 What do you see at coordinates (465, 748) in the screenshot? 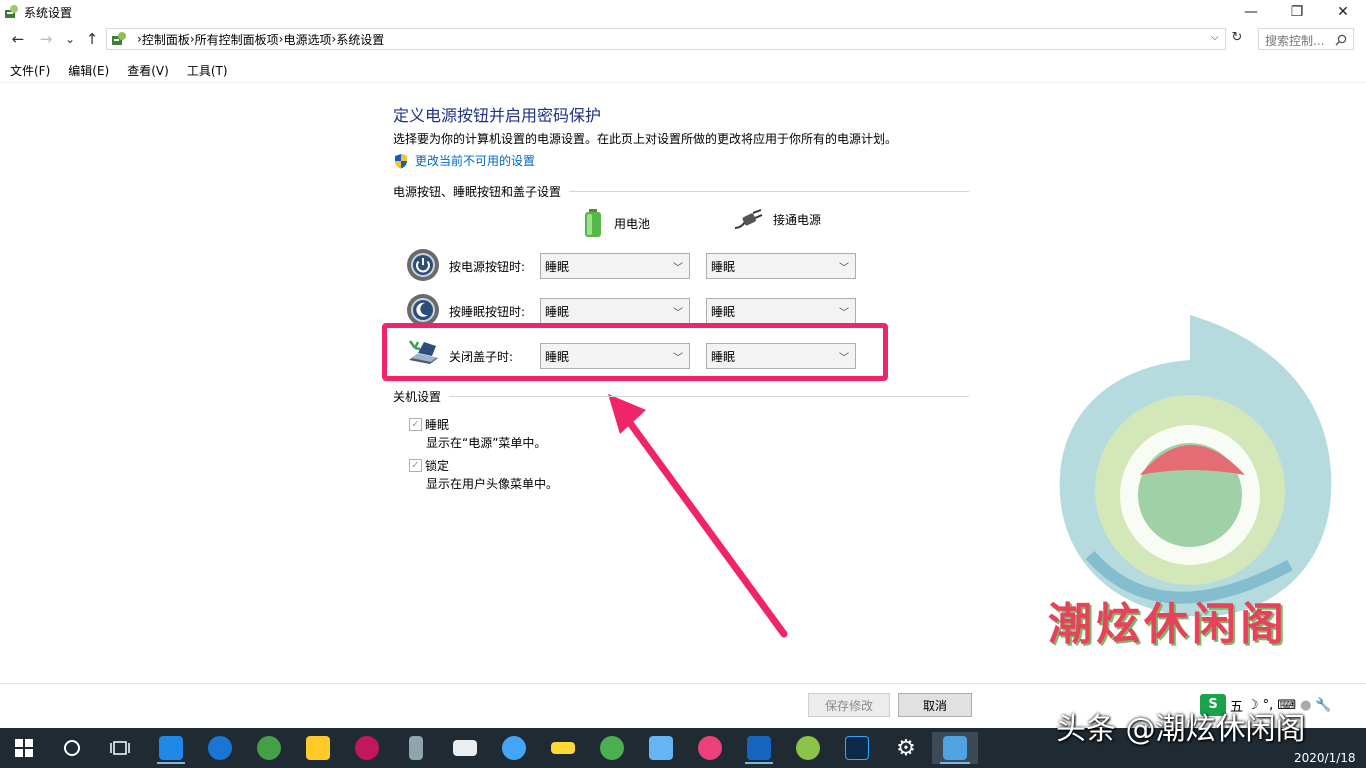
I see `mail-icon` at bounding box center [465, 748].